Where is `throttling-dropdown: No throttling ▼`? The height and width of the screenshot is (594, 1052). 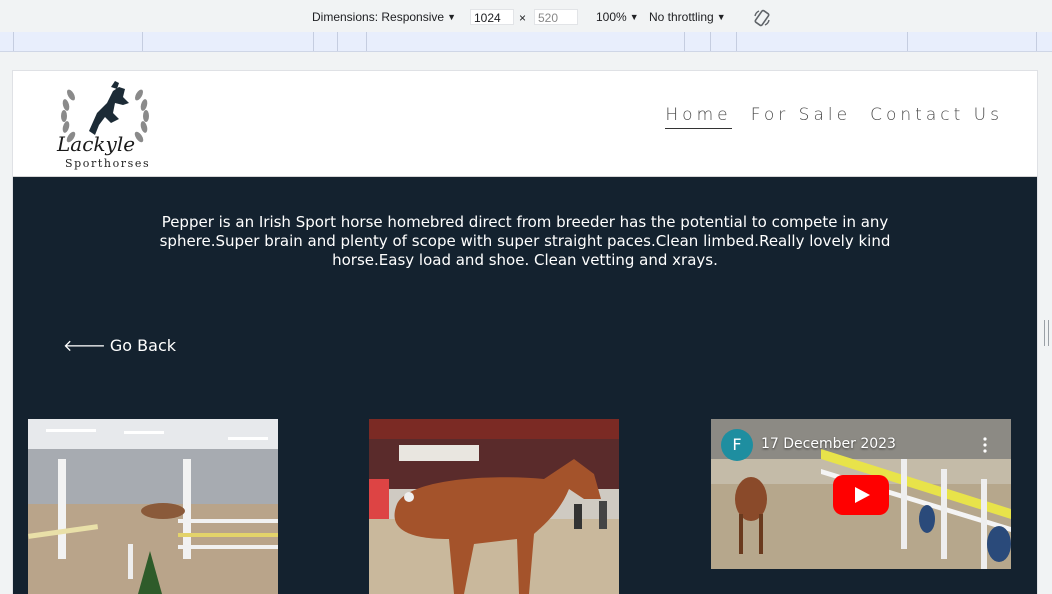
throttling-dropdown: No throttling ▼ is located at coordinates (687, 17).